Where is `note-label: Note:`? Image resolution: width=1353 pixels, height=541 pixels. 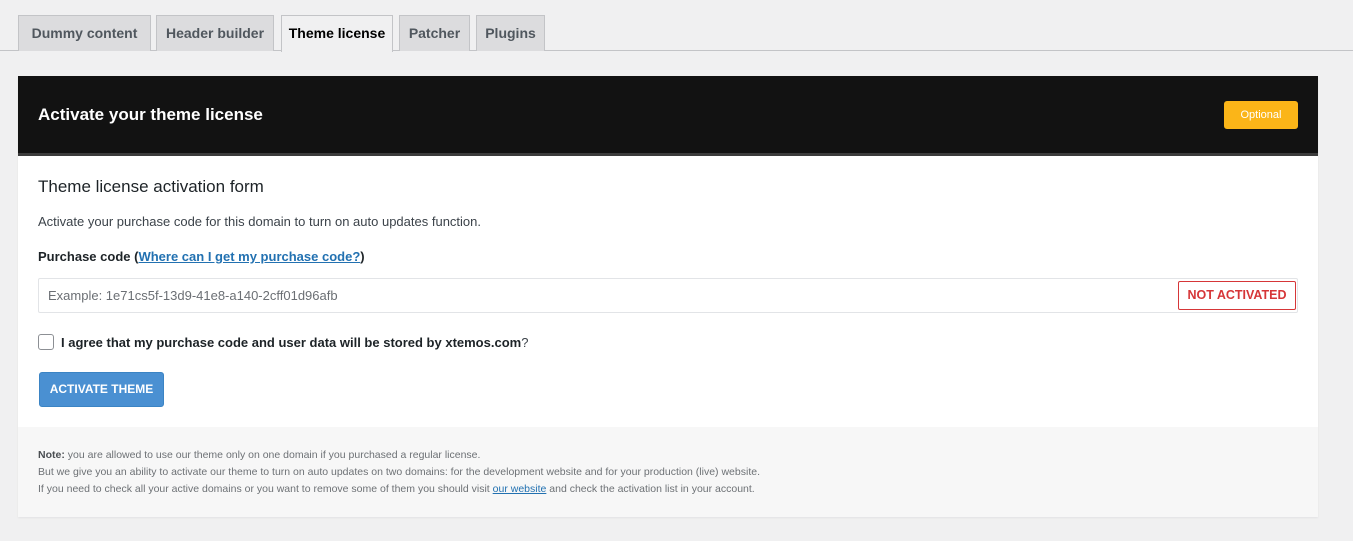 note-label: Note: is located at coordinates (51, 455).